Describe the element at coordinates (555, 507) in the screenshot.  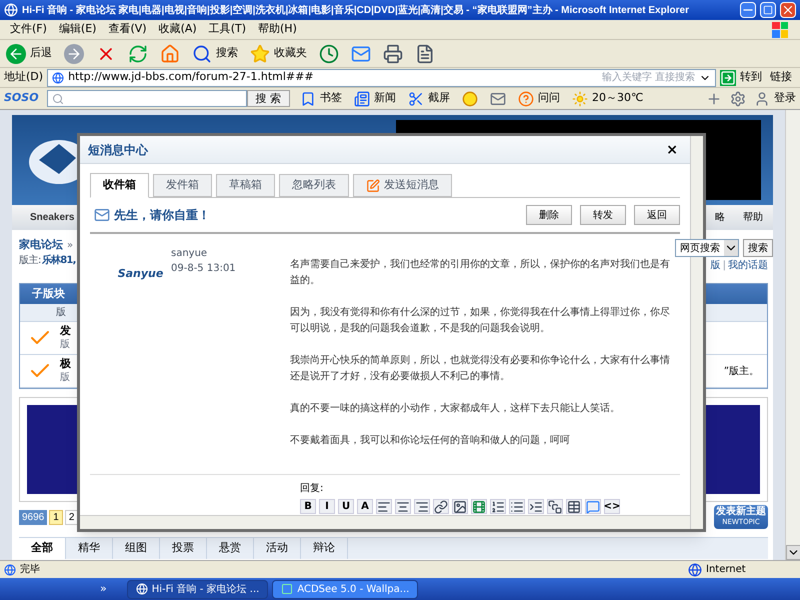
I see `block-icon` at that location.